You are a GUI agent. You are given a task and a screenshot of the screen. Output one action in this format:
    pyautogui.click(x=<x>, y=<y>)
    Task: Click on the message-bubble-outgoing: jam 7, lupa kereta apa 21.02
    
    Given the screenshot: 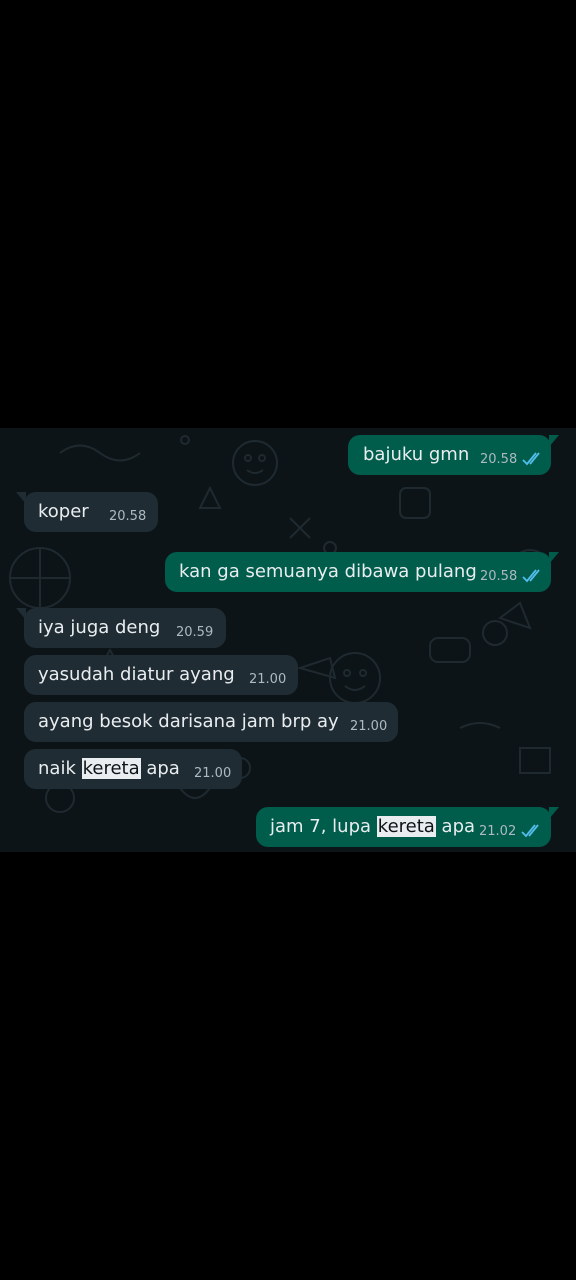 What is the action you would take?
    pyautogui.click(x=407, y=827)
    